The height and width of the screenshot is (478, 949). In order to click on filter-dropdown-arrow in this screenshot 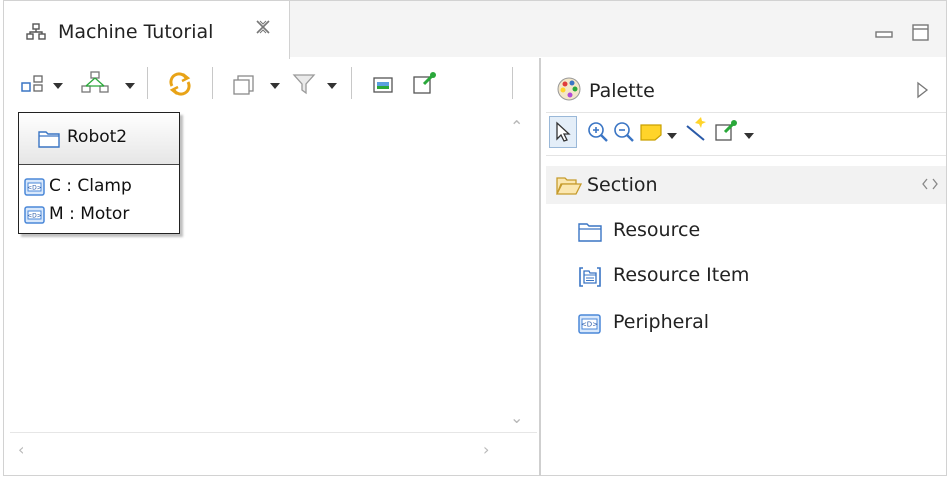, I will do `click(332, 86)`.